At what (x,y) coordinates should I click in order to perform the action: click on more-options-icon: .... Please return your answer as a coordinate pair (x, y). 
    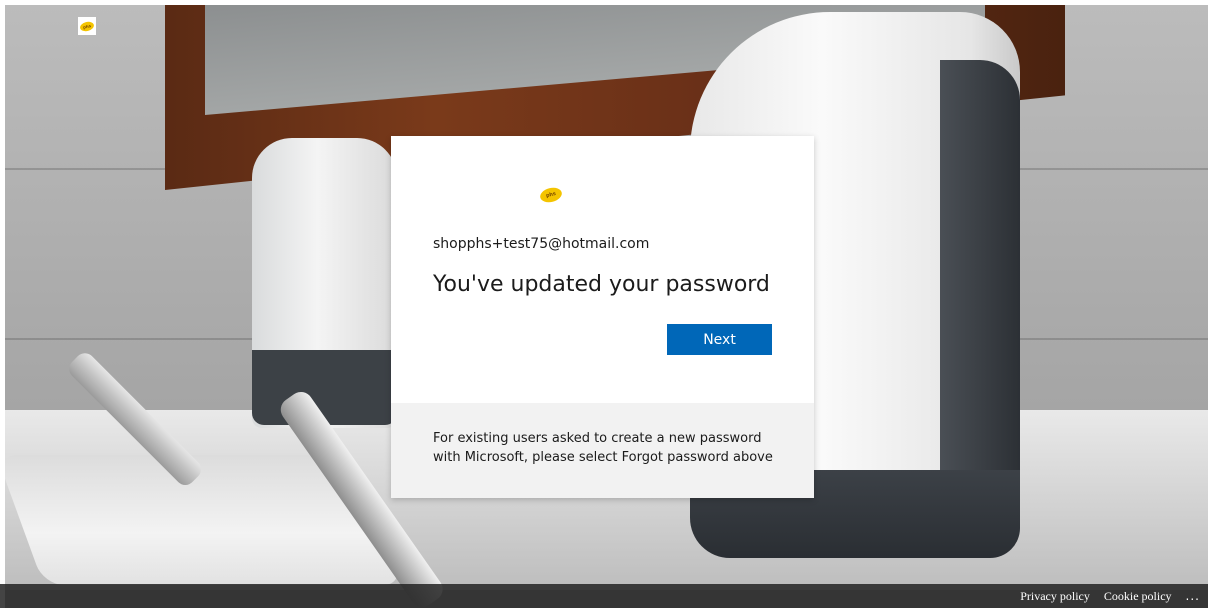
    Looking at the image, I should click on (1193, 596).